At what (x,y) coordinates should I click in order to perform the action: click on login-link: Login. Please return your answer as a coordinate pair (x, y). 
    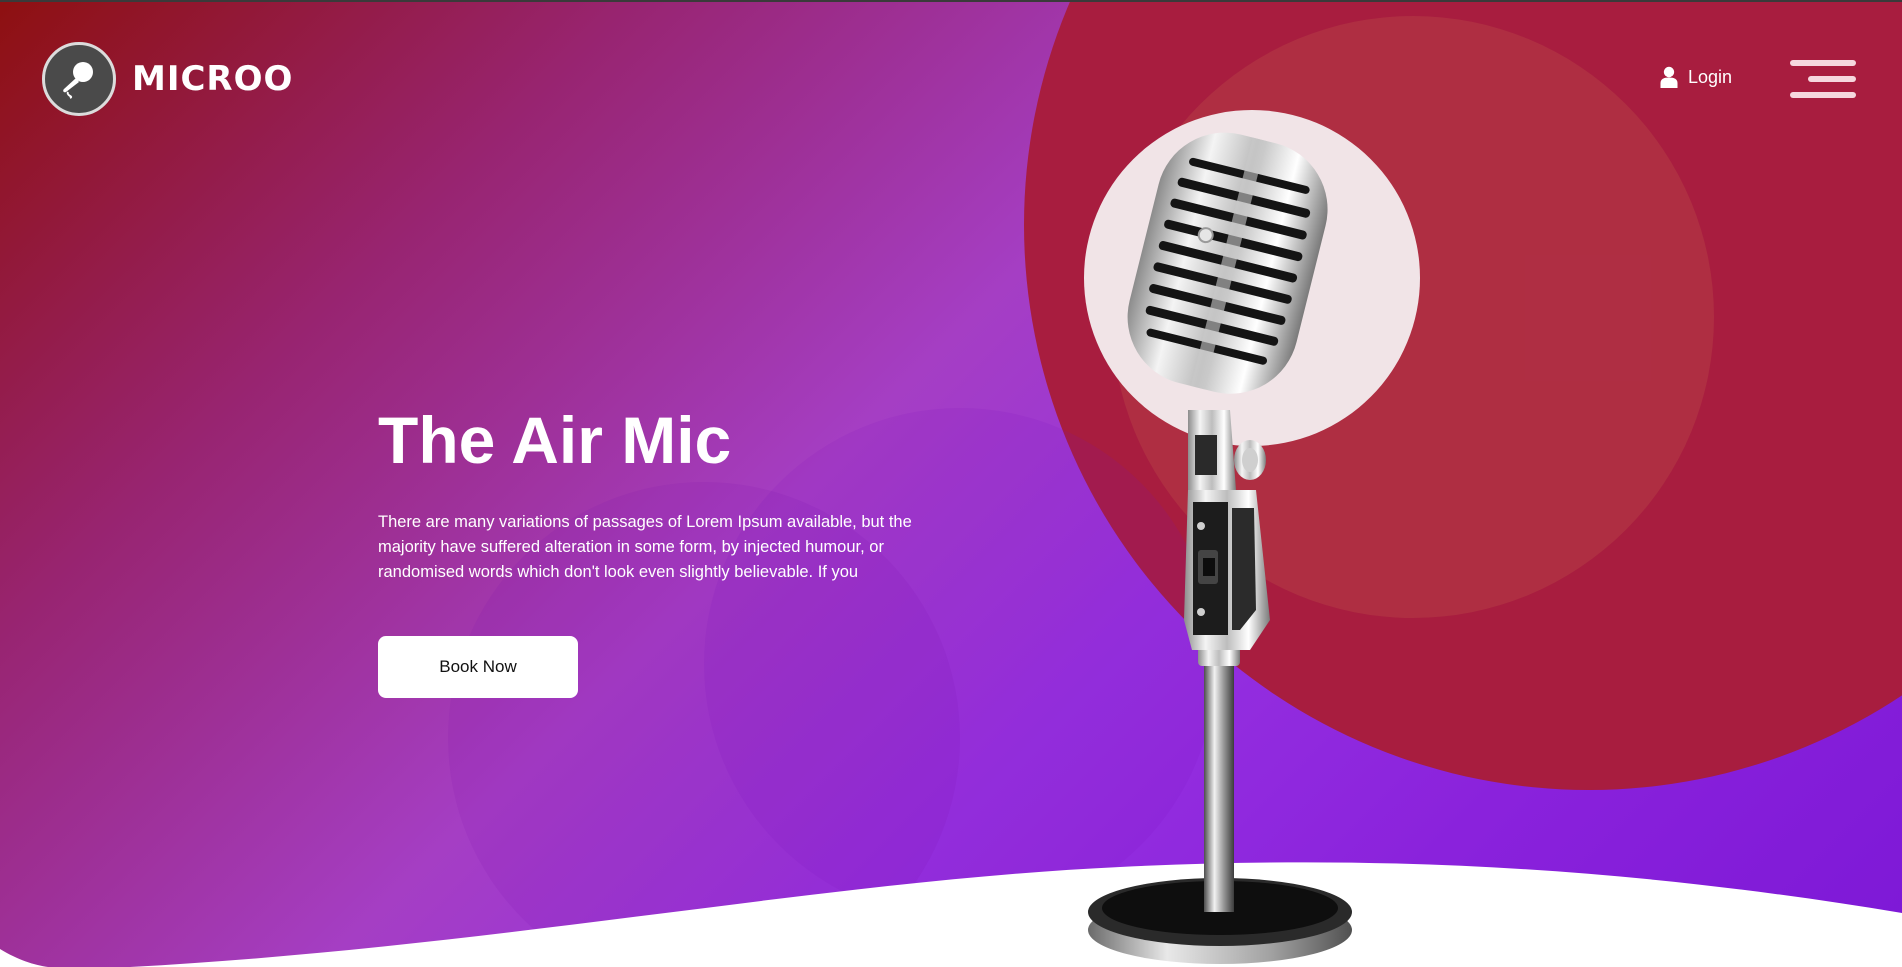
    Looking at the image, I should click on (1696, 77).